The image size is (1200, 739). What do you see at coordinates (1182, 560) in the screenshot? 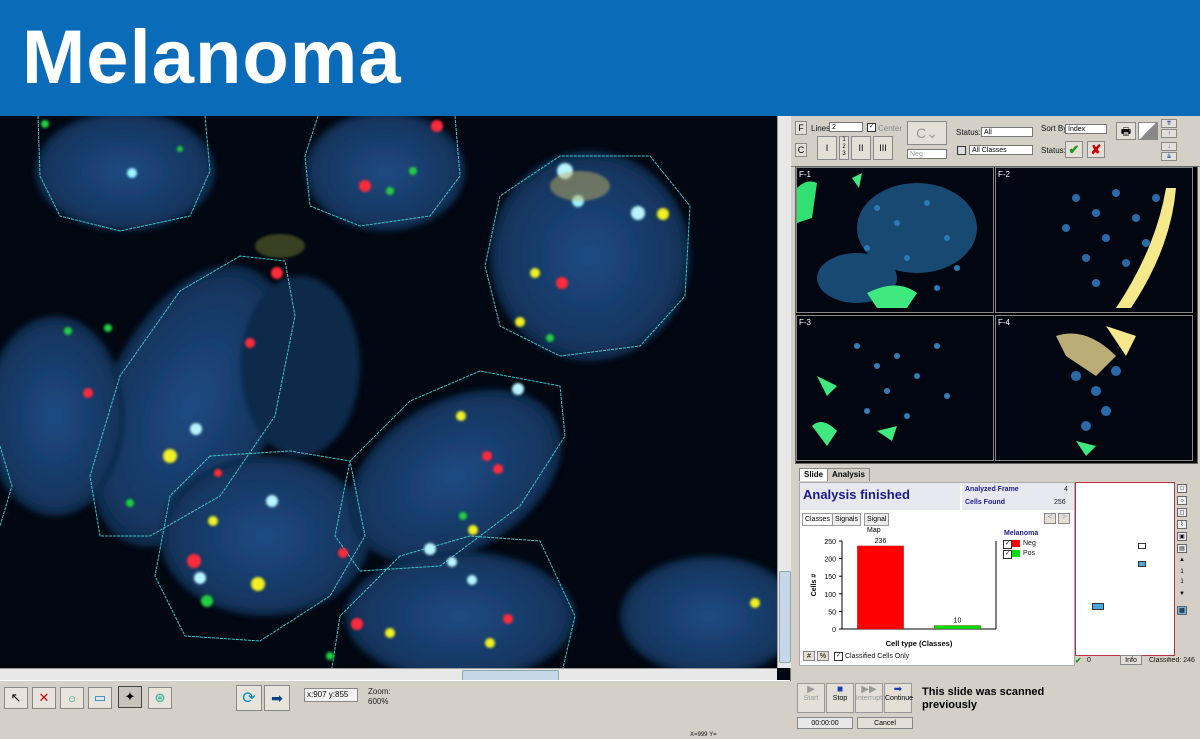
I see `up-triangle-icon: ▲` at bounding box center [1182, 560].